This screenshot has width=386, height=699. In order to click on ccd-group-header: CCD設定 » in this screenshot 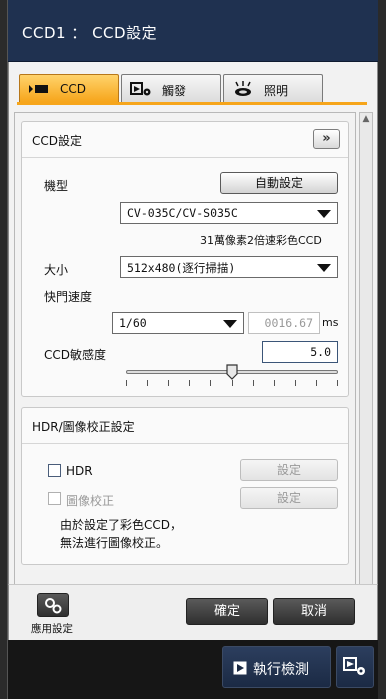, I will do `click(185, 140)`.